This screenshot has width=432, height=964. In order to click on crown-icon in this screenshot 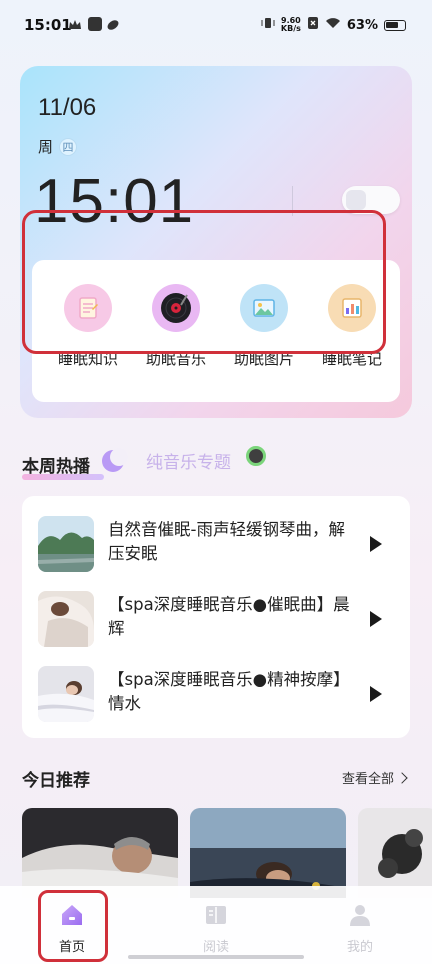, I will do `click(75, 24)`.